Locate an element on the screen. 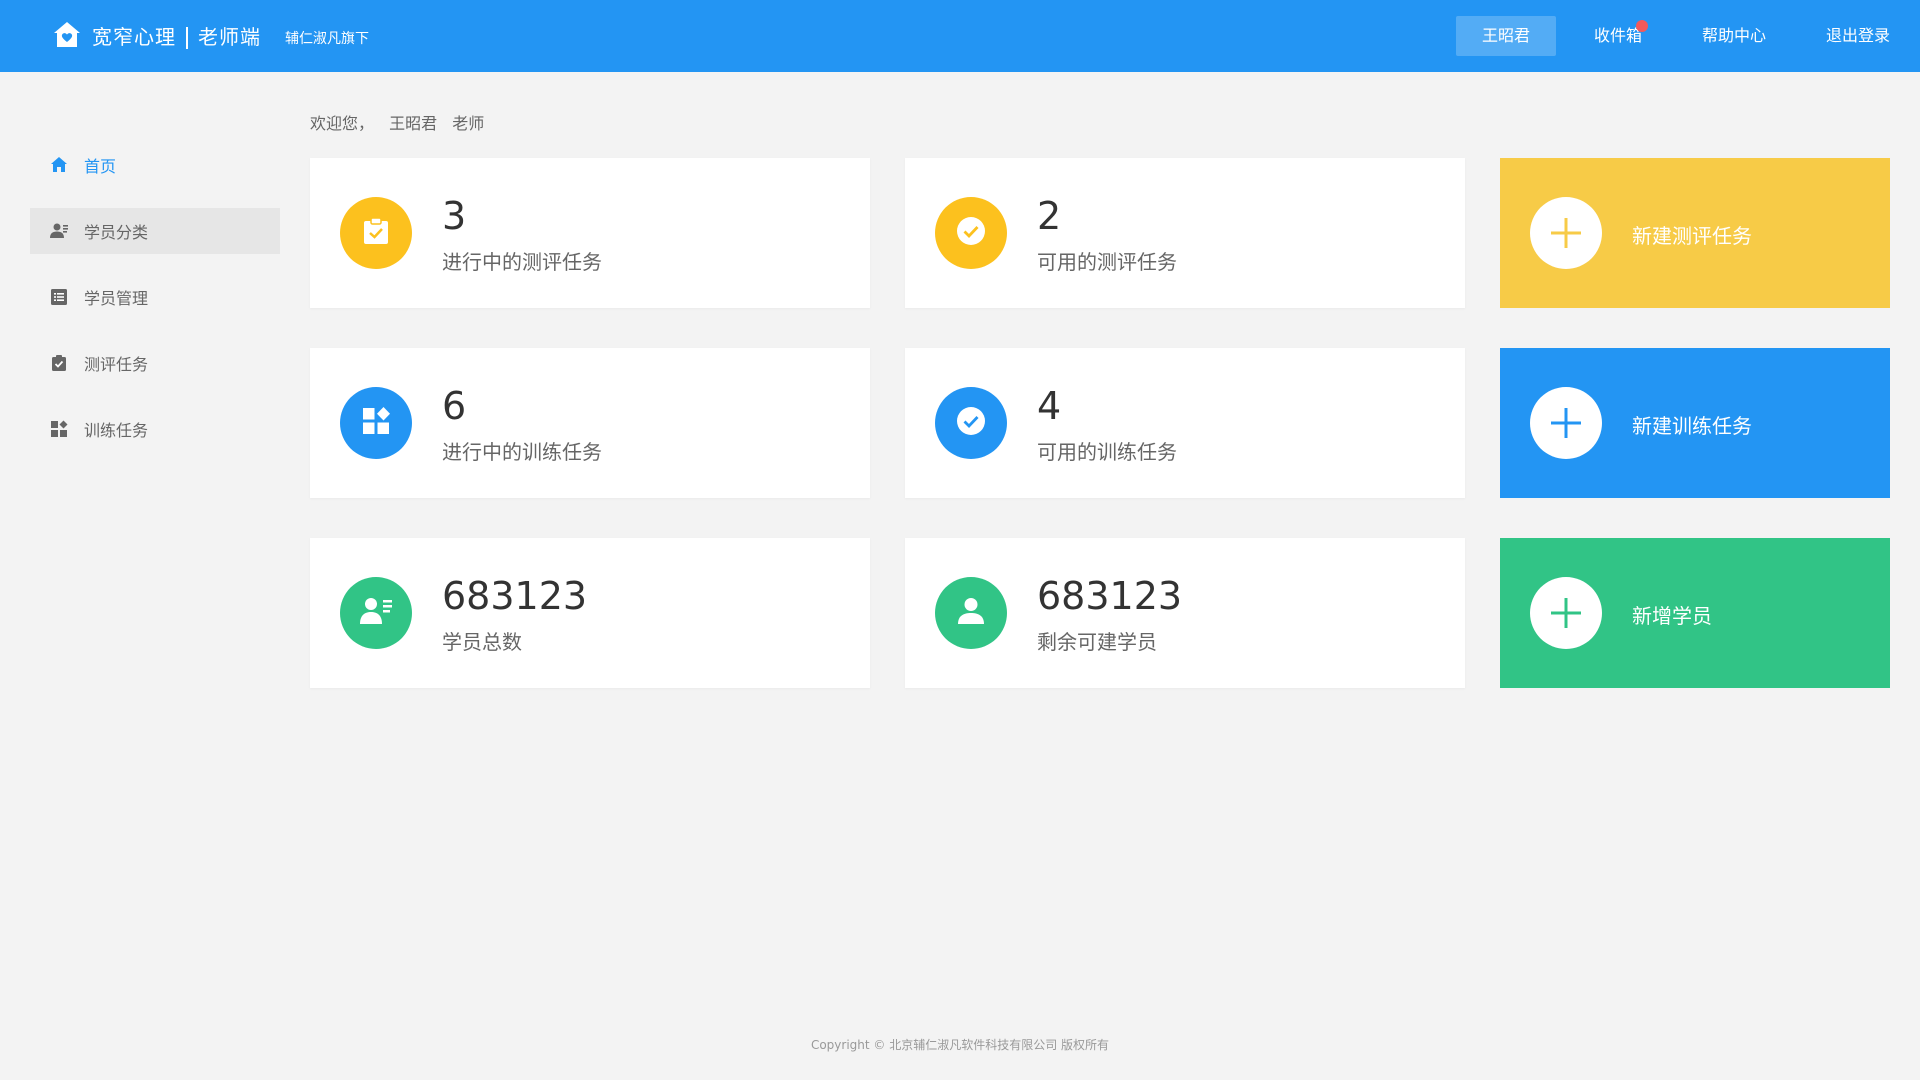  stat-card-active-assessments: 3 进行中的测评任务 is located at coordinates (590, 233).